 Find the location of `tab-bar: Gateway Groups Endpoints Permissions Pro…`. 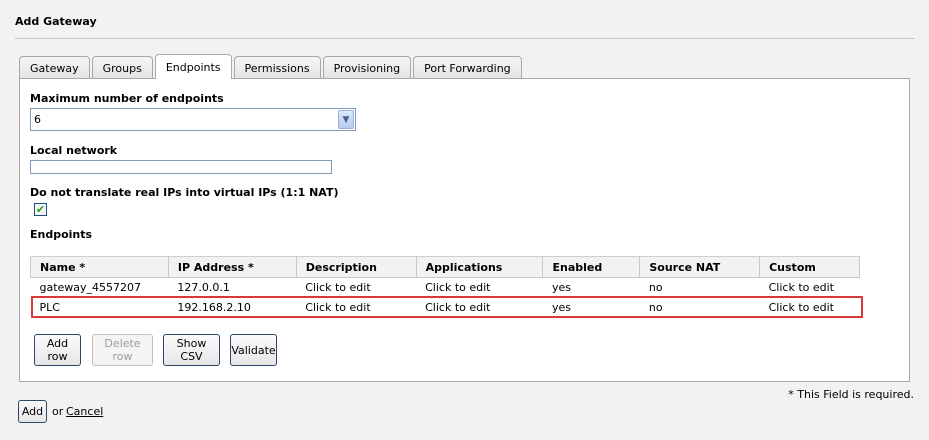

tab-bar: Gateway Groups Endpoints Permissions Pro… is located at coordinates (271, 66).